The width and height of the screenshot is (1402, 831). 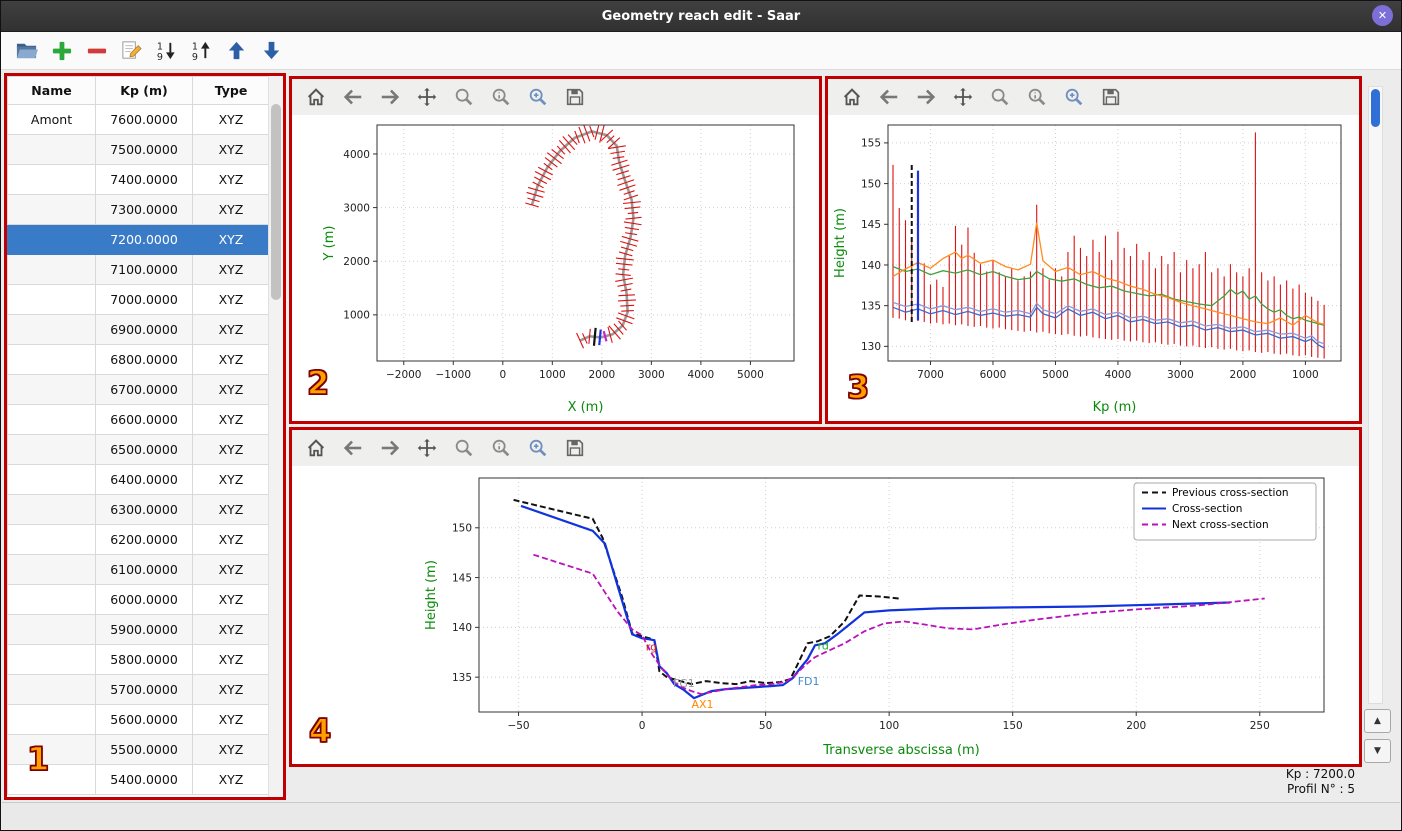 What do you see at coordinates (1377, 751) in the screenshot?
I see `next-profile-button: ▼` at bounding box center [1377, 751].